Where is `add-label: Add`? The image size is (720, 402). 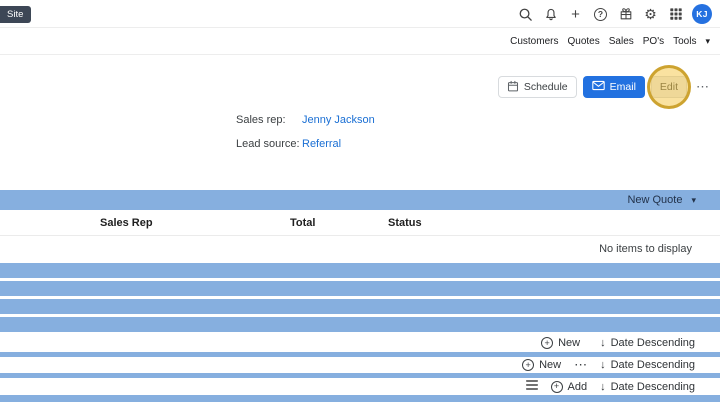 add-label: Add is located at coordinates (577, 386).